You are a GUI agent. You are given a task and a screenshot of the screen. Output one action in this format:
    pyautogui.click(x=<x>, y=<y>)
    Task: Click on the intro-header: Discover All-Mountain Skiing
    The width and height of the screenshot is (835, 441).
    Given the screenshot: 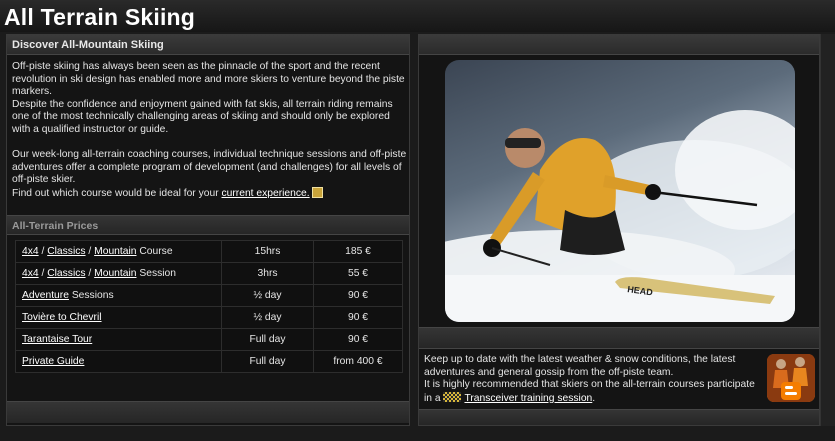 What is the action you would take?
    pyautogui.click(x=208, y=45)
    